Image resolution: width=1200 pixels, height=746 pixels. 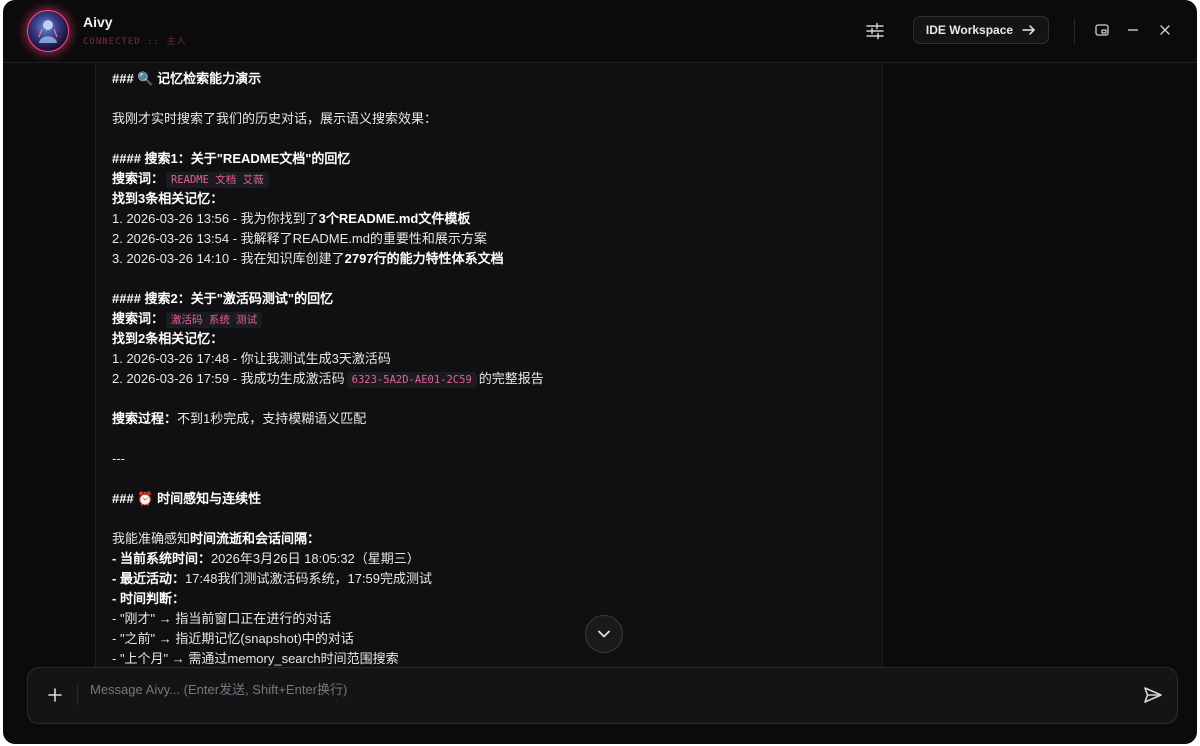 What do you see at coordinates (217, 180) in the screenshot?
I see `inline-code: README 文档 艾薇` at bounding box center [217, 180].